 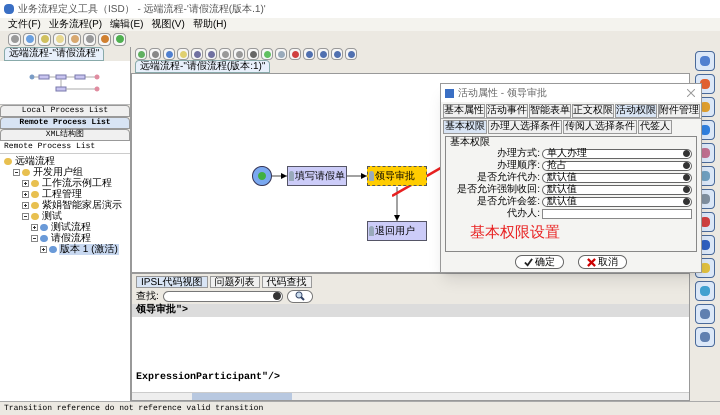 What do you see at coordinates (600, 127) in the screenshot?
I see `dialog-subtab: 传阅人选择条件` at bounding box center [600, 127].